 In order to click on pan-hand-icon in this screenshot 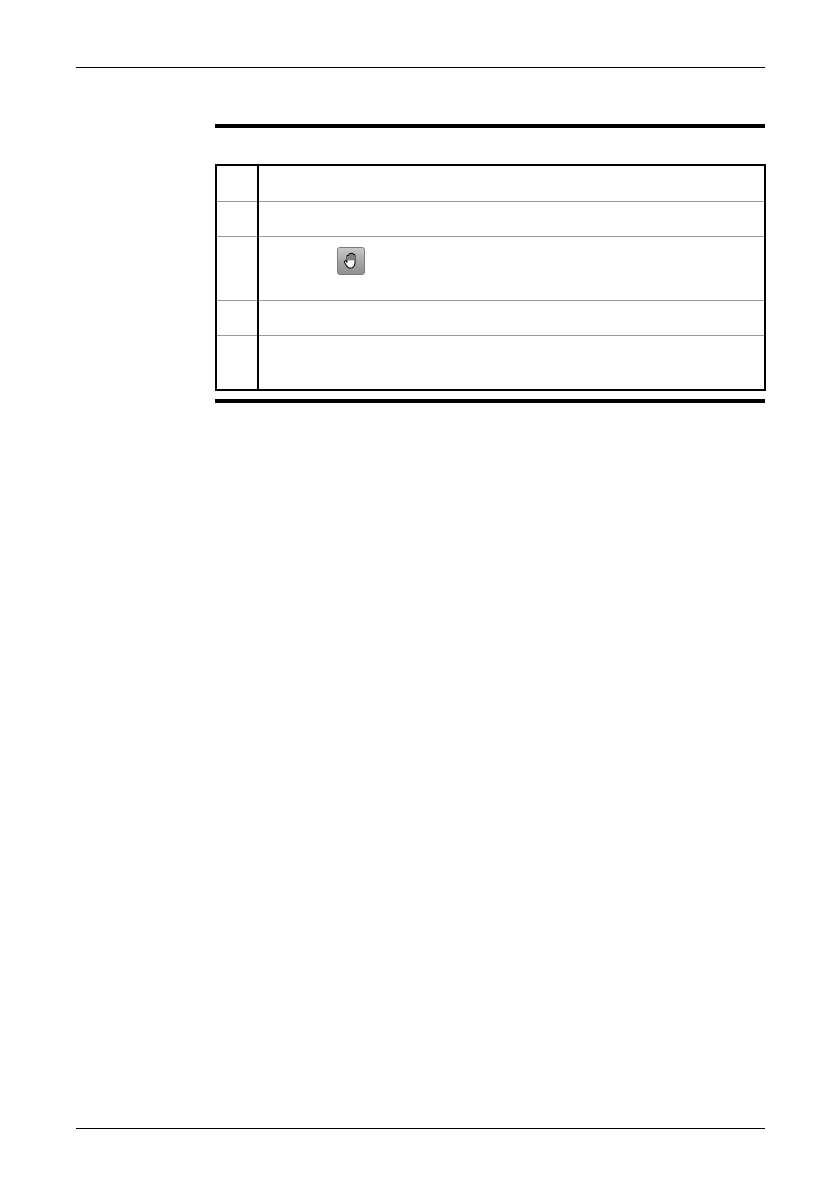, I will do `click(351, 261)`.